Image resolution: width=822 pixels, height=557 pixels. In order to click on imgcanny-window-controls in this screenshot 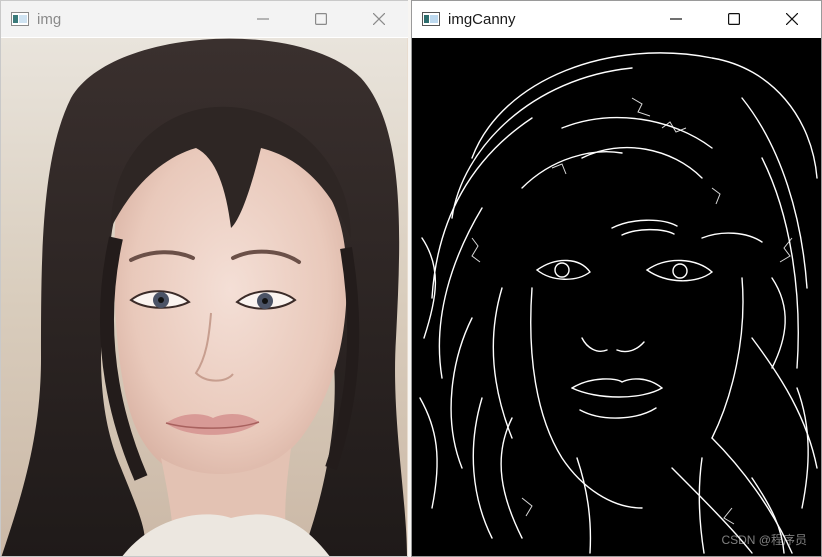, I will do `click(734, 19)`.